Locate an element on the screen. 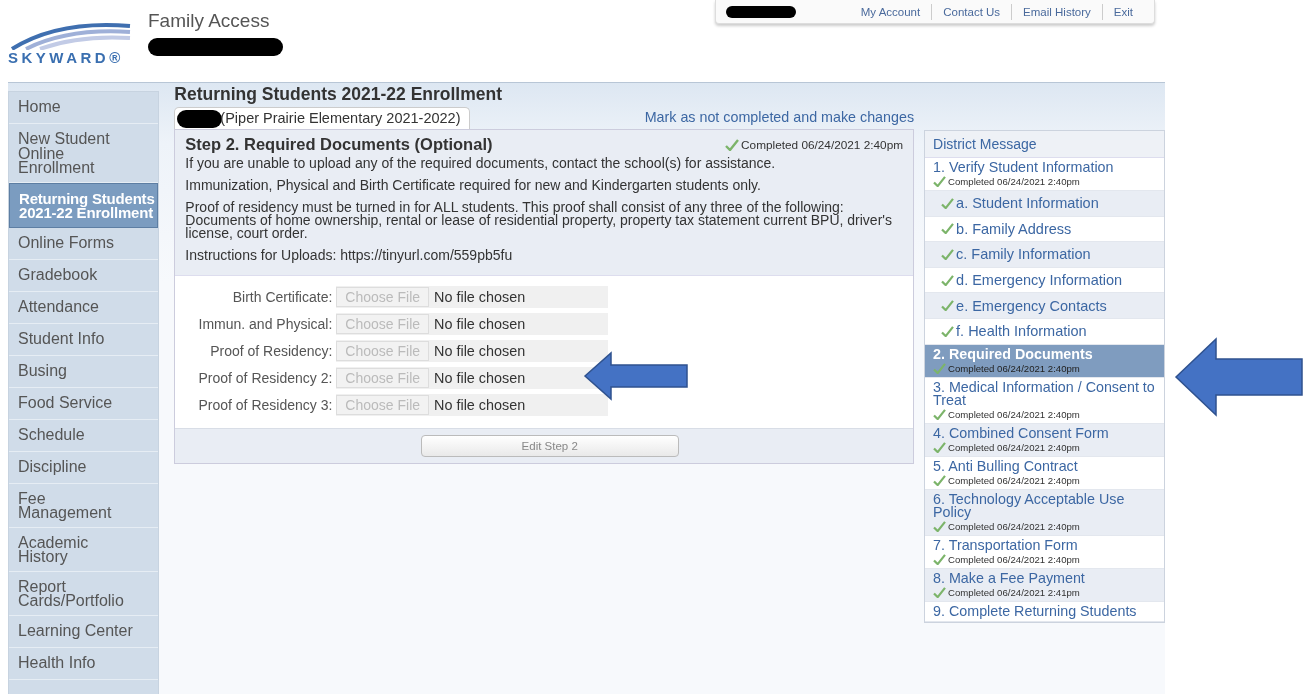  step-item: 3. Medical Information / Consent to Treat Completed 06/24/2021 2:40pm is located at coordinates (1044, 400).